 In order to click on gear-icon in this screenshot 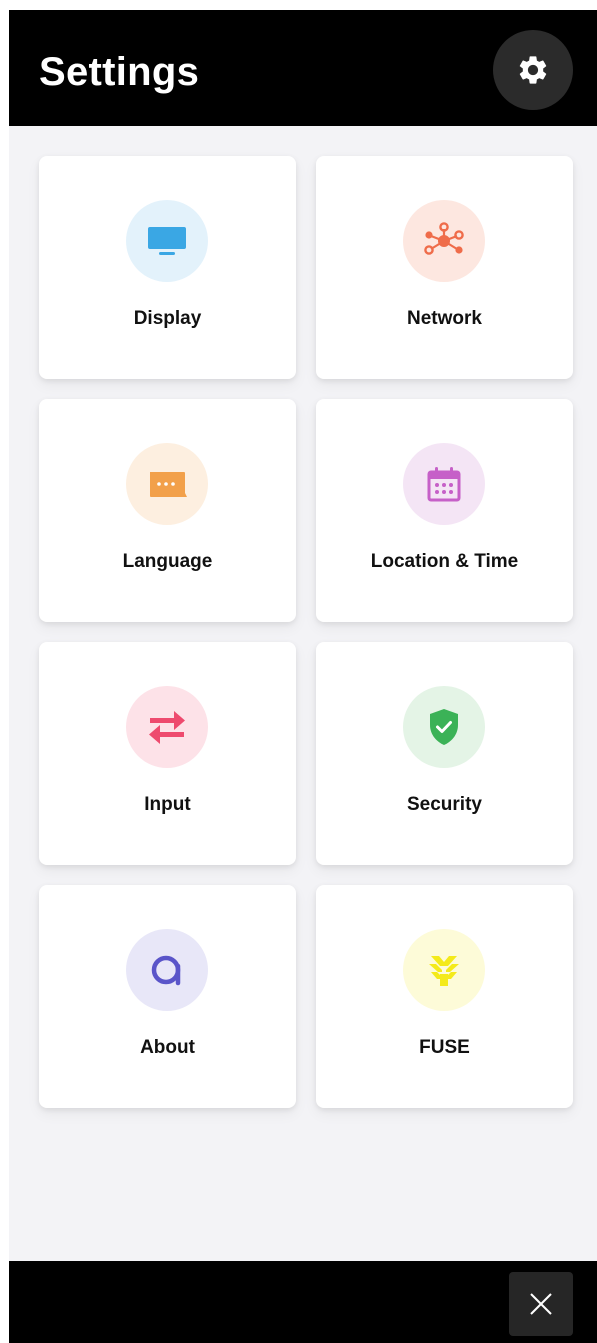, I will do `click(533, 70)`.